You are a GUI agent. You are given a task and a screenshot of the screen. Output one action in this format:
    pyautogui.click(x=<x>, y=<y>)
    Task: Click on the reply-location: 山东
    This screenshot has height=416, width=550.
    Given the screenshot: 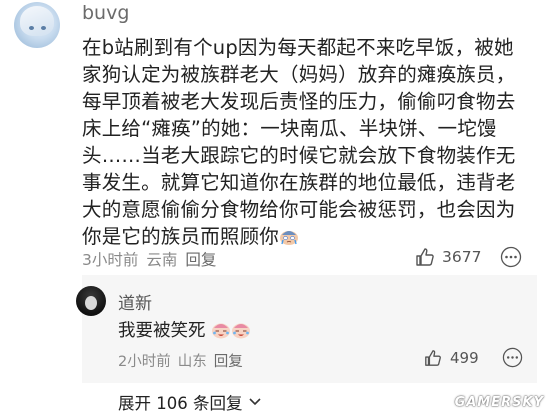 What is the action you would take?
    pyautogui.click(x=192, y=362)
    